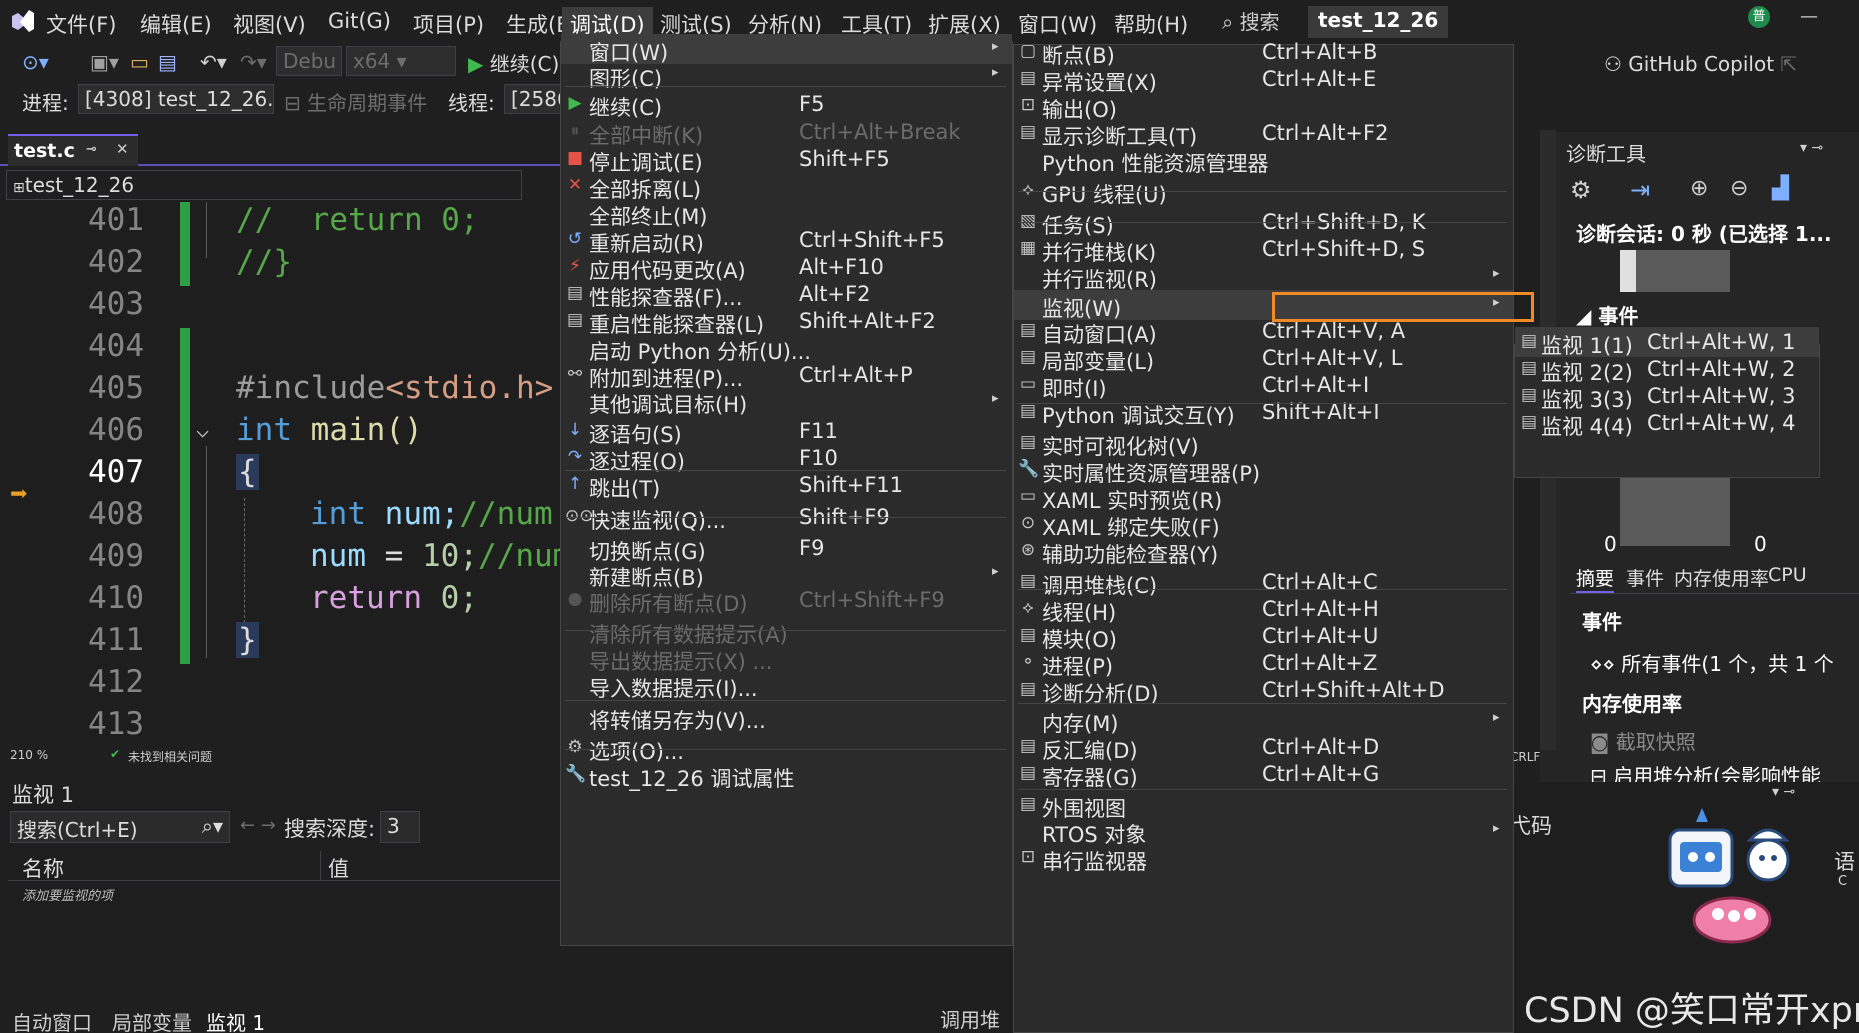  Describe the element at coordinates (786, 104) in the screenshot. I see `menu-item-继续: ▶ 继续(C) F5` at that location.